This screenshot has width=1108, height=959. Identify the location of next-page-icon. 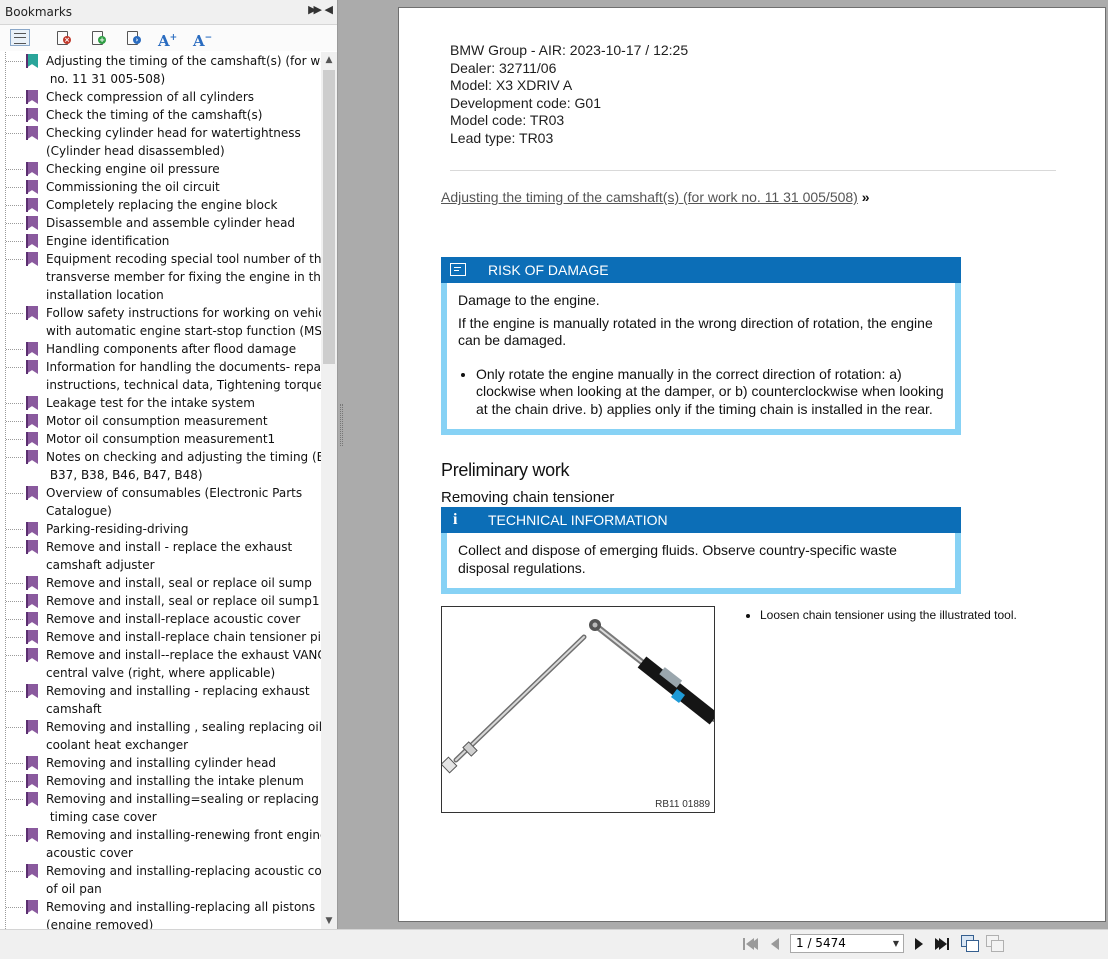
(919, 944).